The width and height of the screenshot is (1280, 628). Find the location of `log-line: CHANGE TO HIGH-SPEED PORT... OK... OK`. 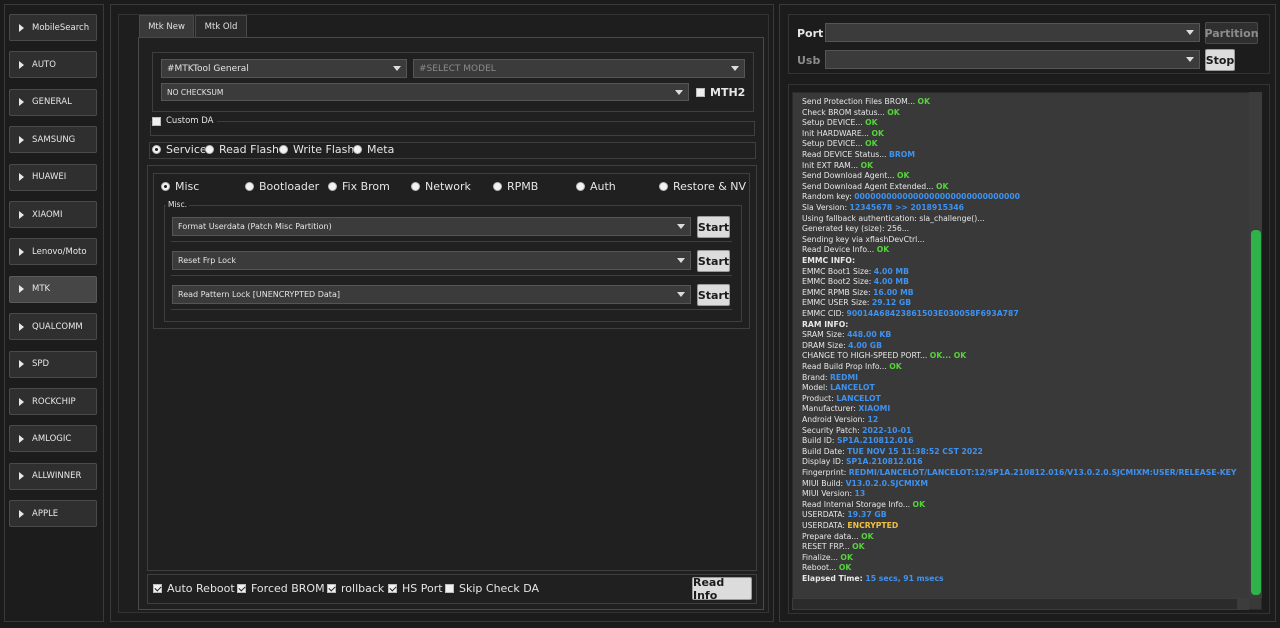

log-line: CHANGE TO HIGH-SPEED PORT... OK... OK is located at coordinates (884, 356).